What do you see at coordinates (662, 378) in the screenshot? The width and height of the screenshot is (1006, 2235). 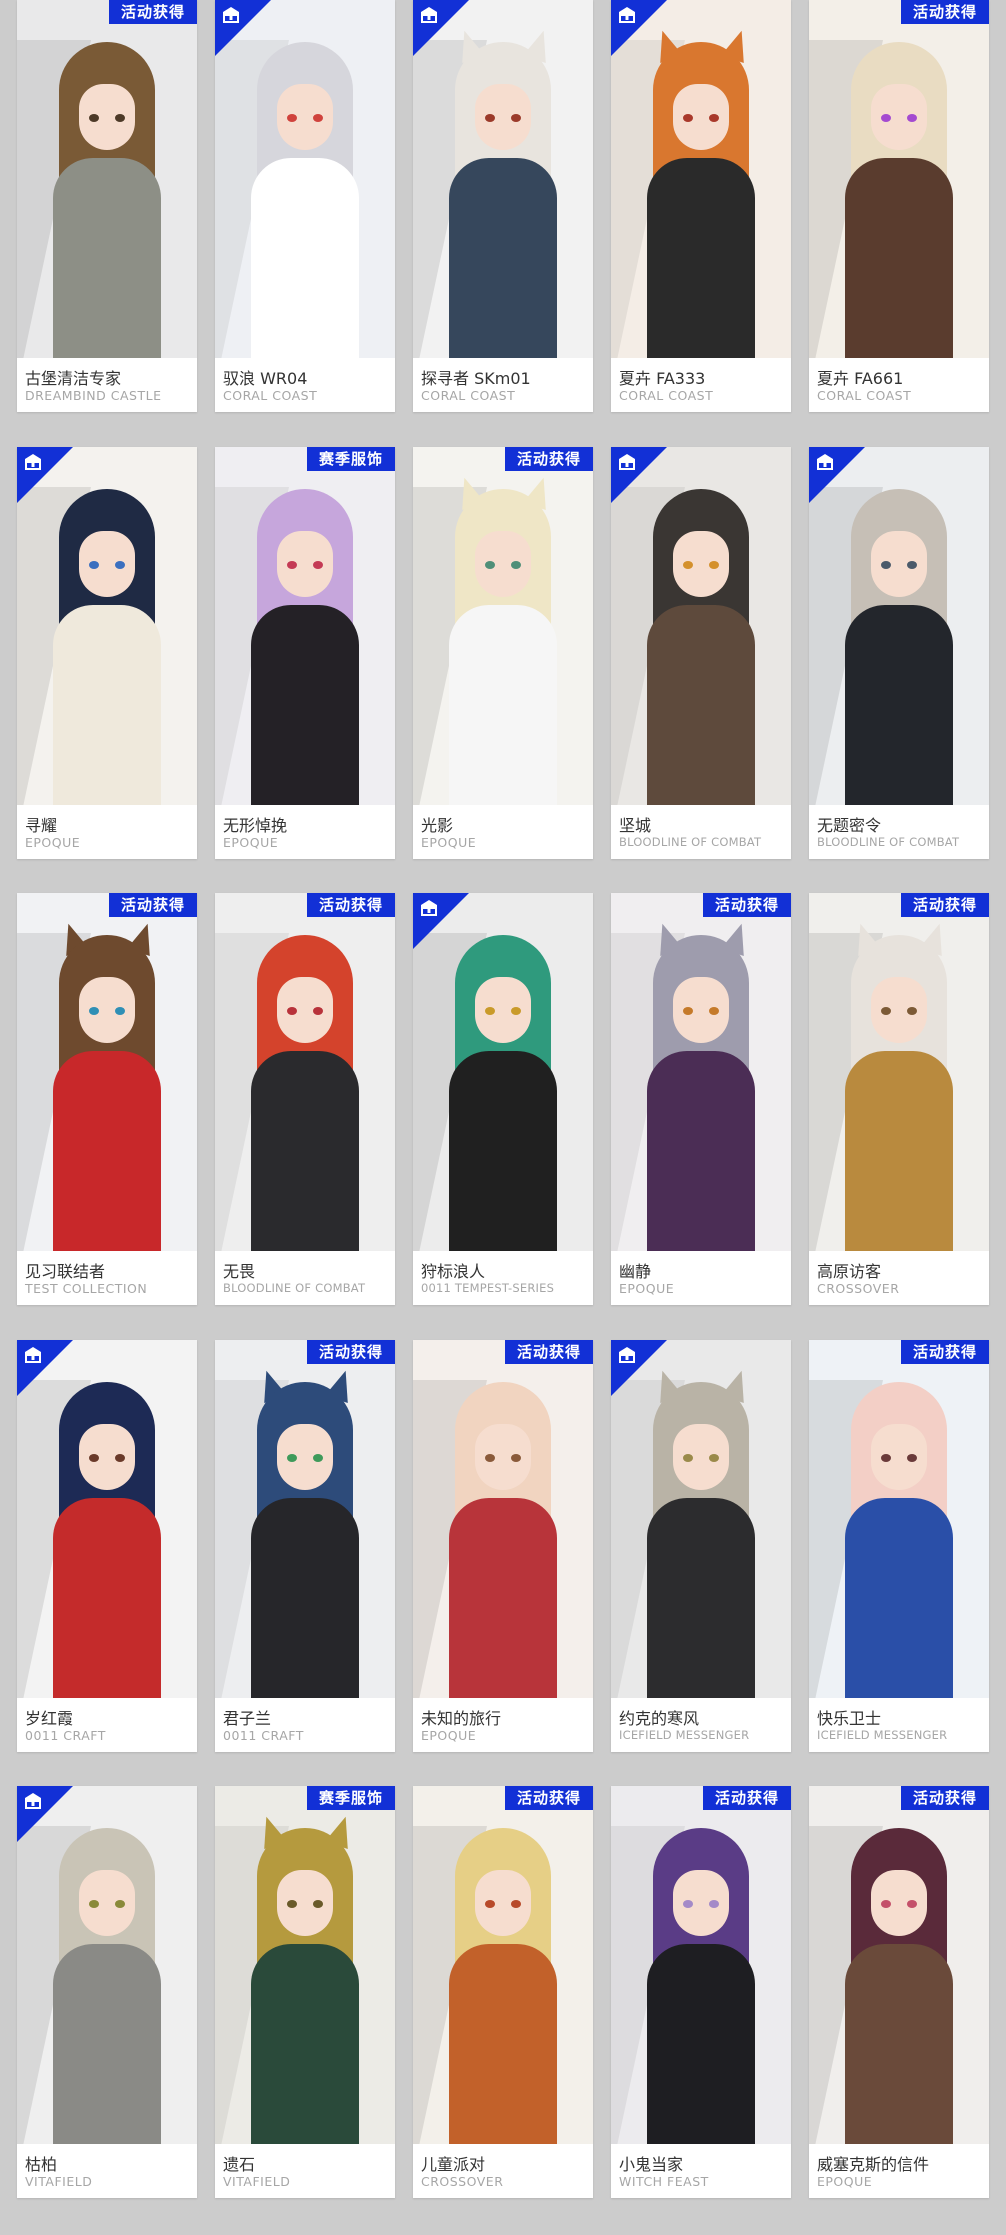 I see `skin-name: 夏卉 FA333` at bounding box center [662, 378].